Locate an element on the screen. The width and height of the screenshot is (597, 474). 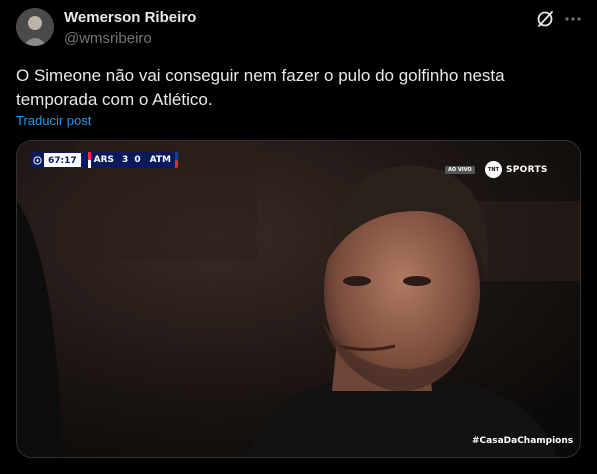
grok-icon is located at coordinates (545, 19).